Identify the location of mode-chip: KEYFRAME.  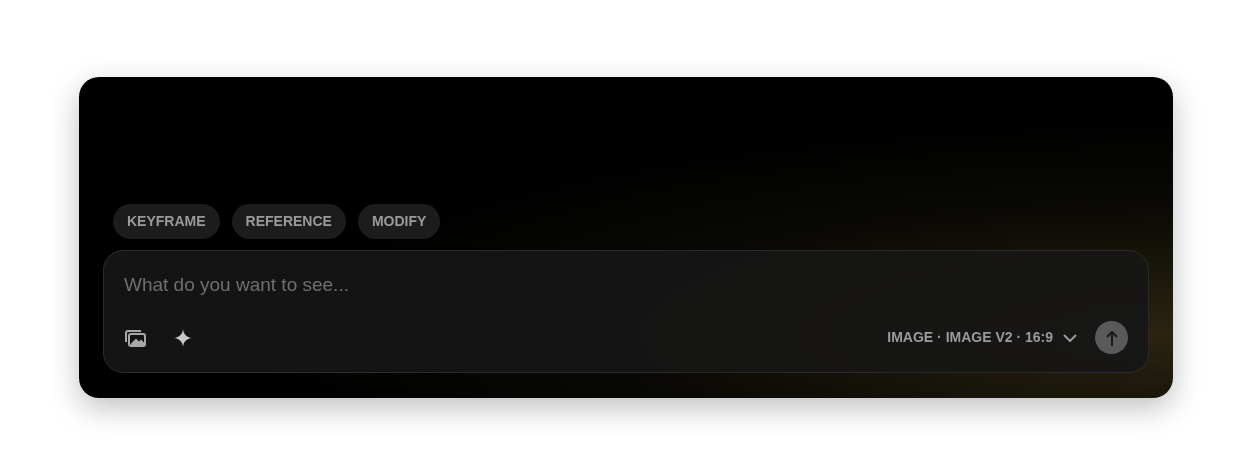
(166, 221).